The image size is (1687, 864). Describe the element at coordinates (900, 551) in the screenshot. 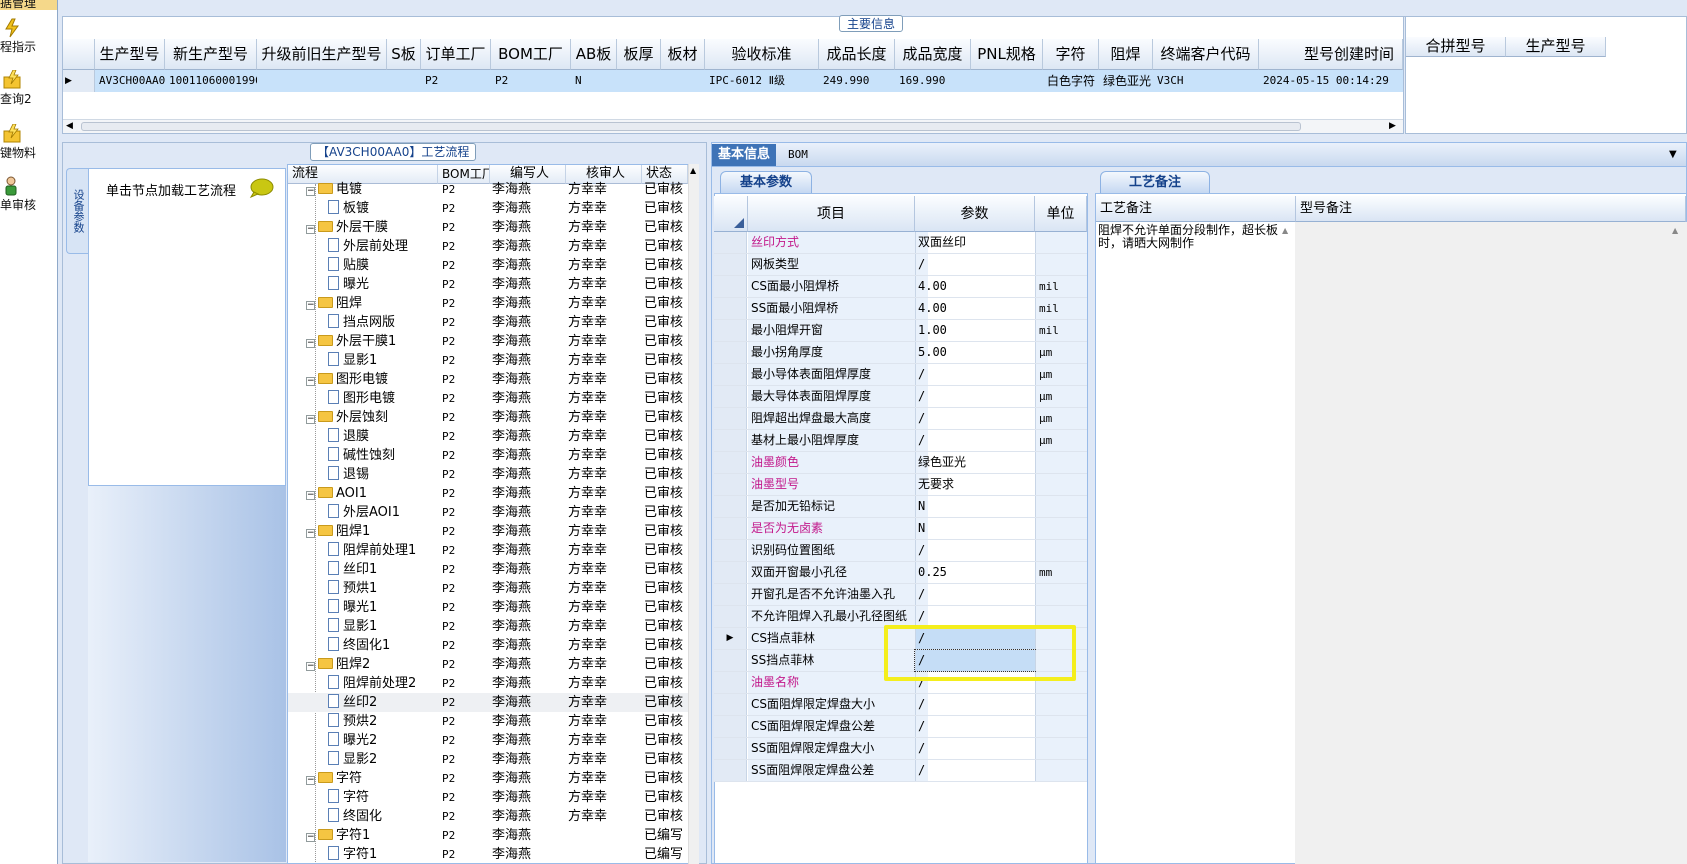

I see `param-row: 识别码位置图纸 /` at that location.